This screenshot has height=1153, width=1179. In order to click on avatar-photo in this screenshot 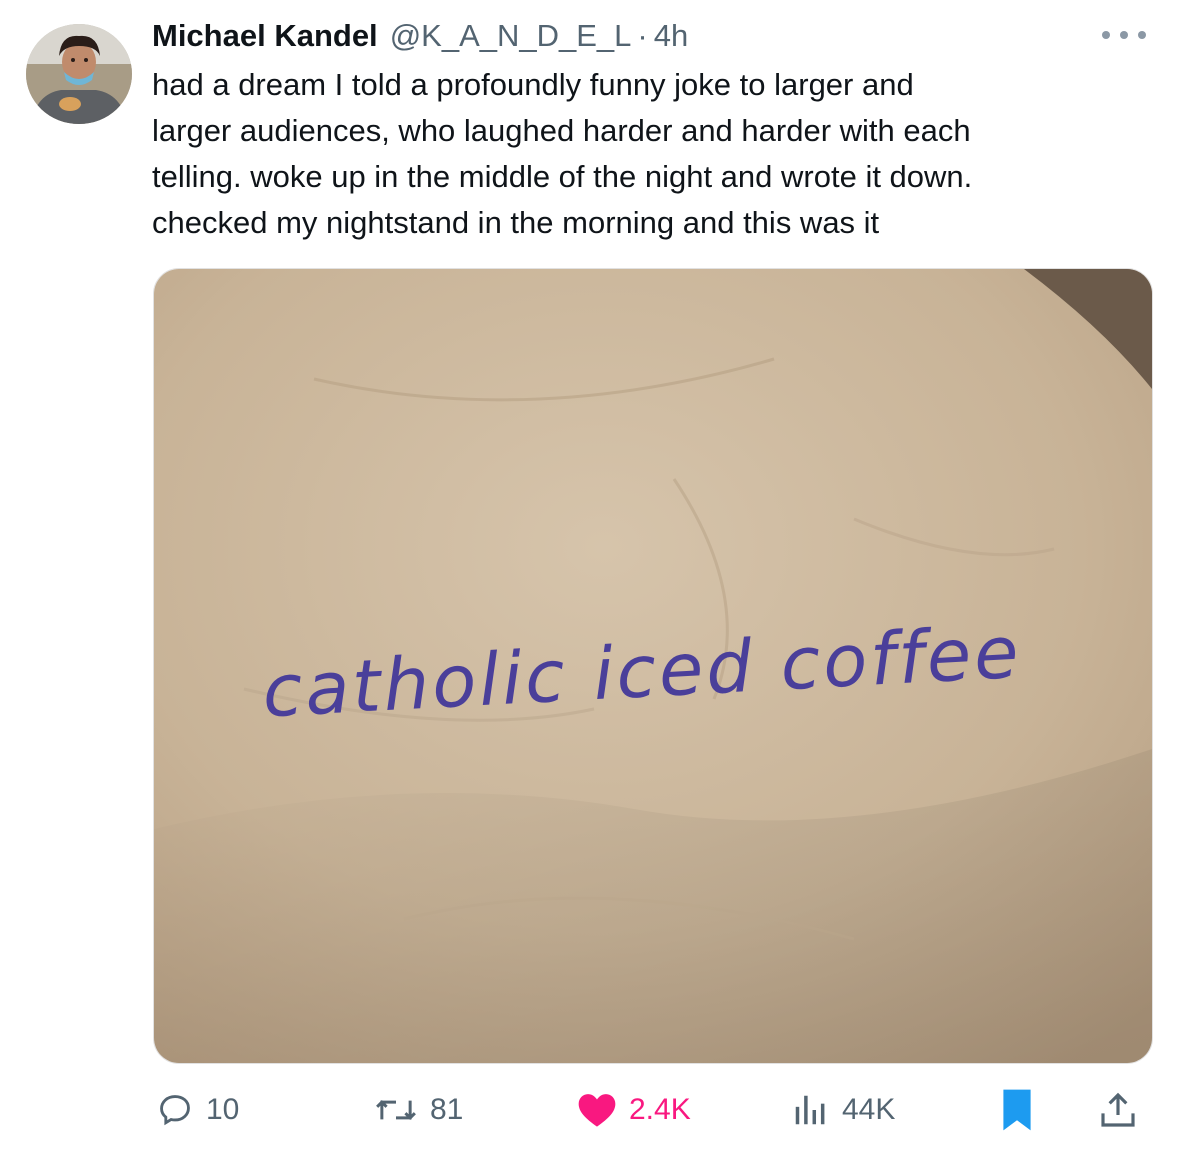, I will do `click(79, 74)`.